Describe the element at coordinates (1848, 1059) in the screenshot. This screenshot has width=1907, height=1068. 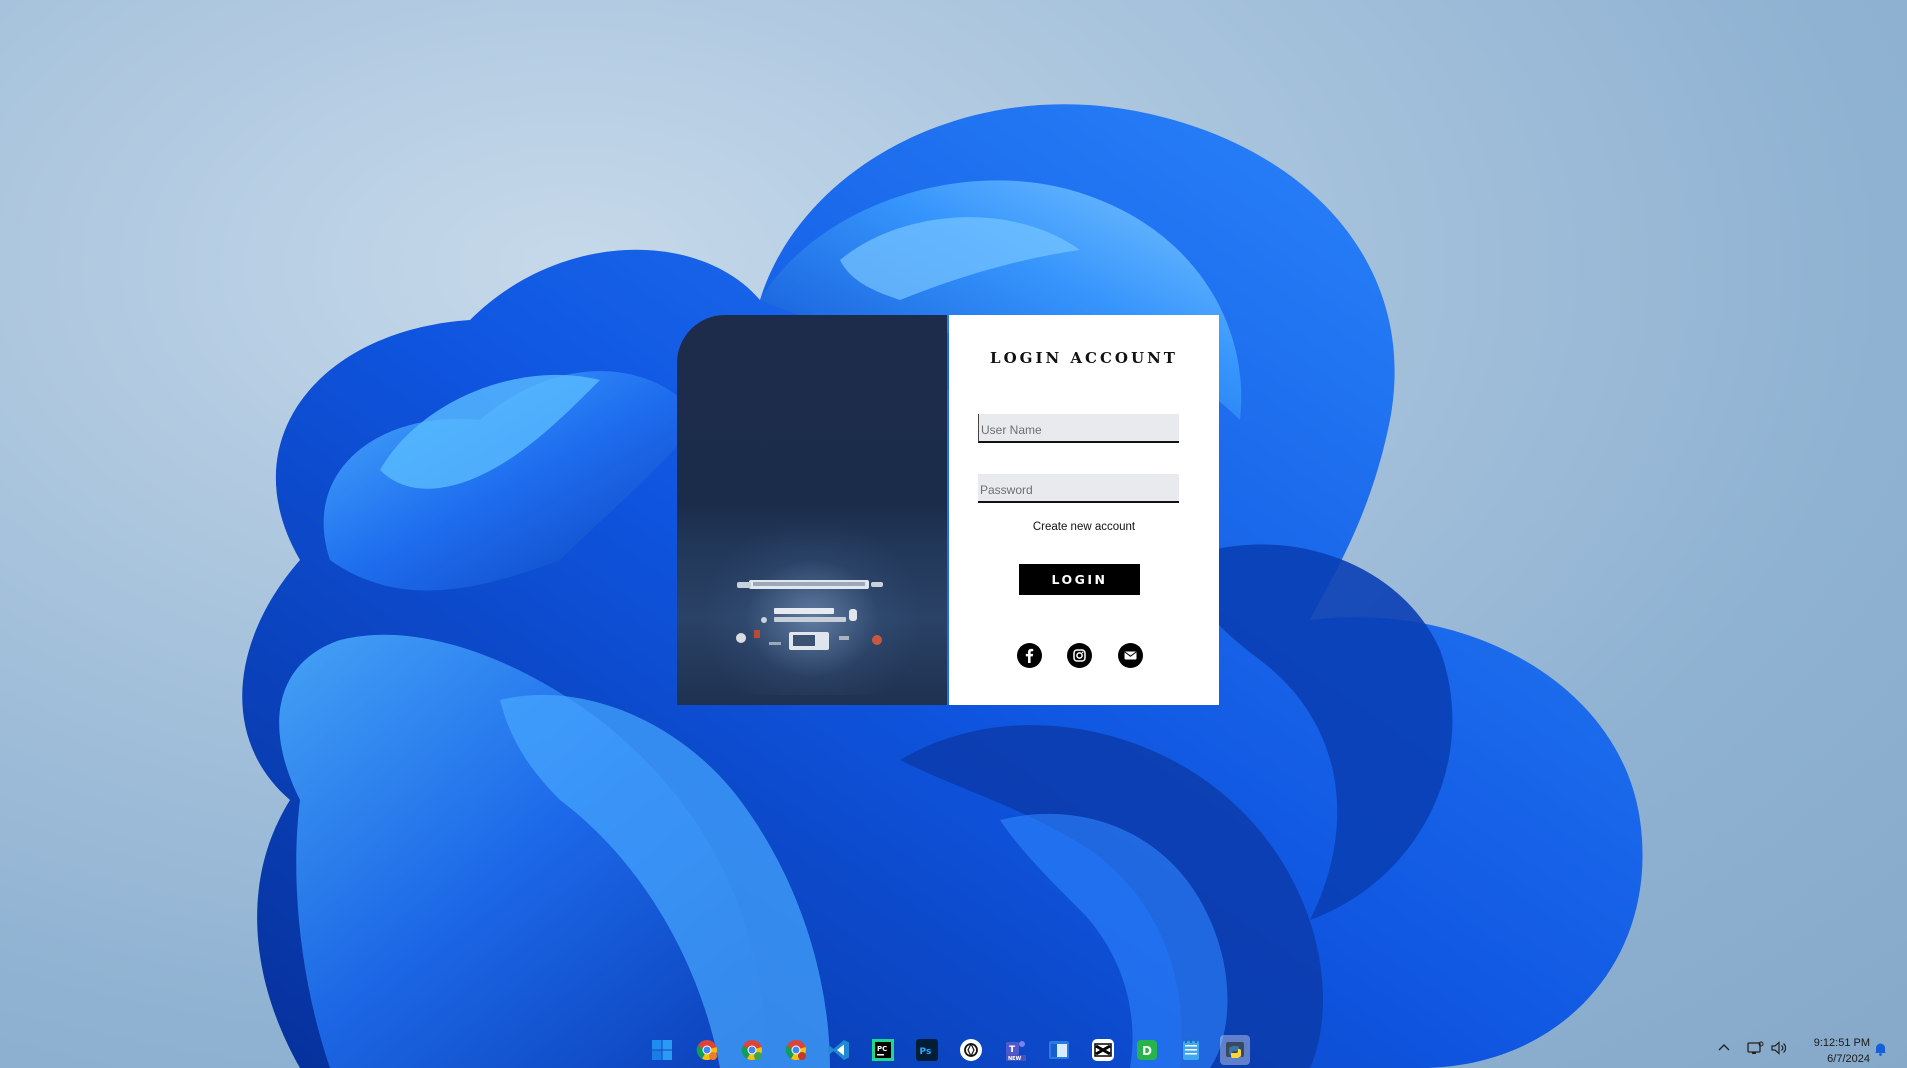
I see `clock-date: 6/7/2024` at that location.